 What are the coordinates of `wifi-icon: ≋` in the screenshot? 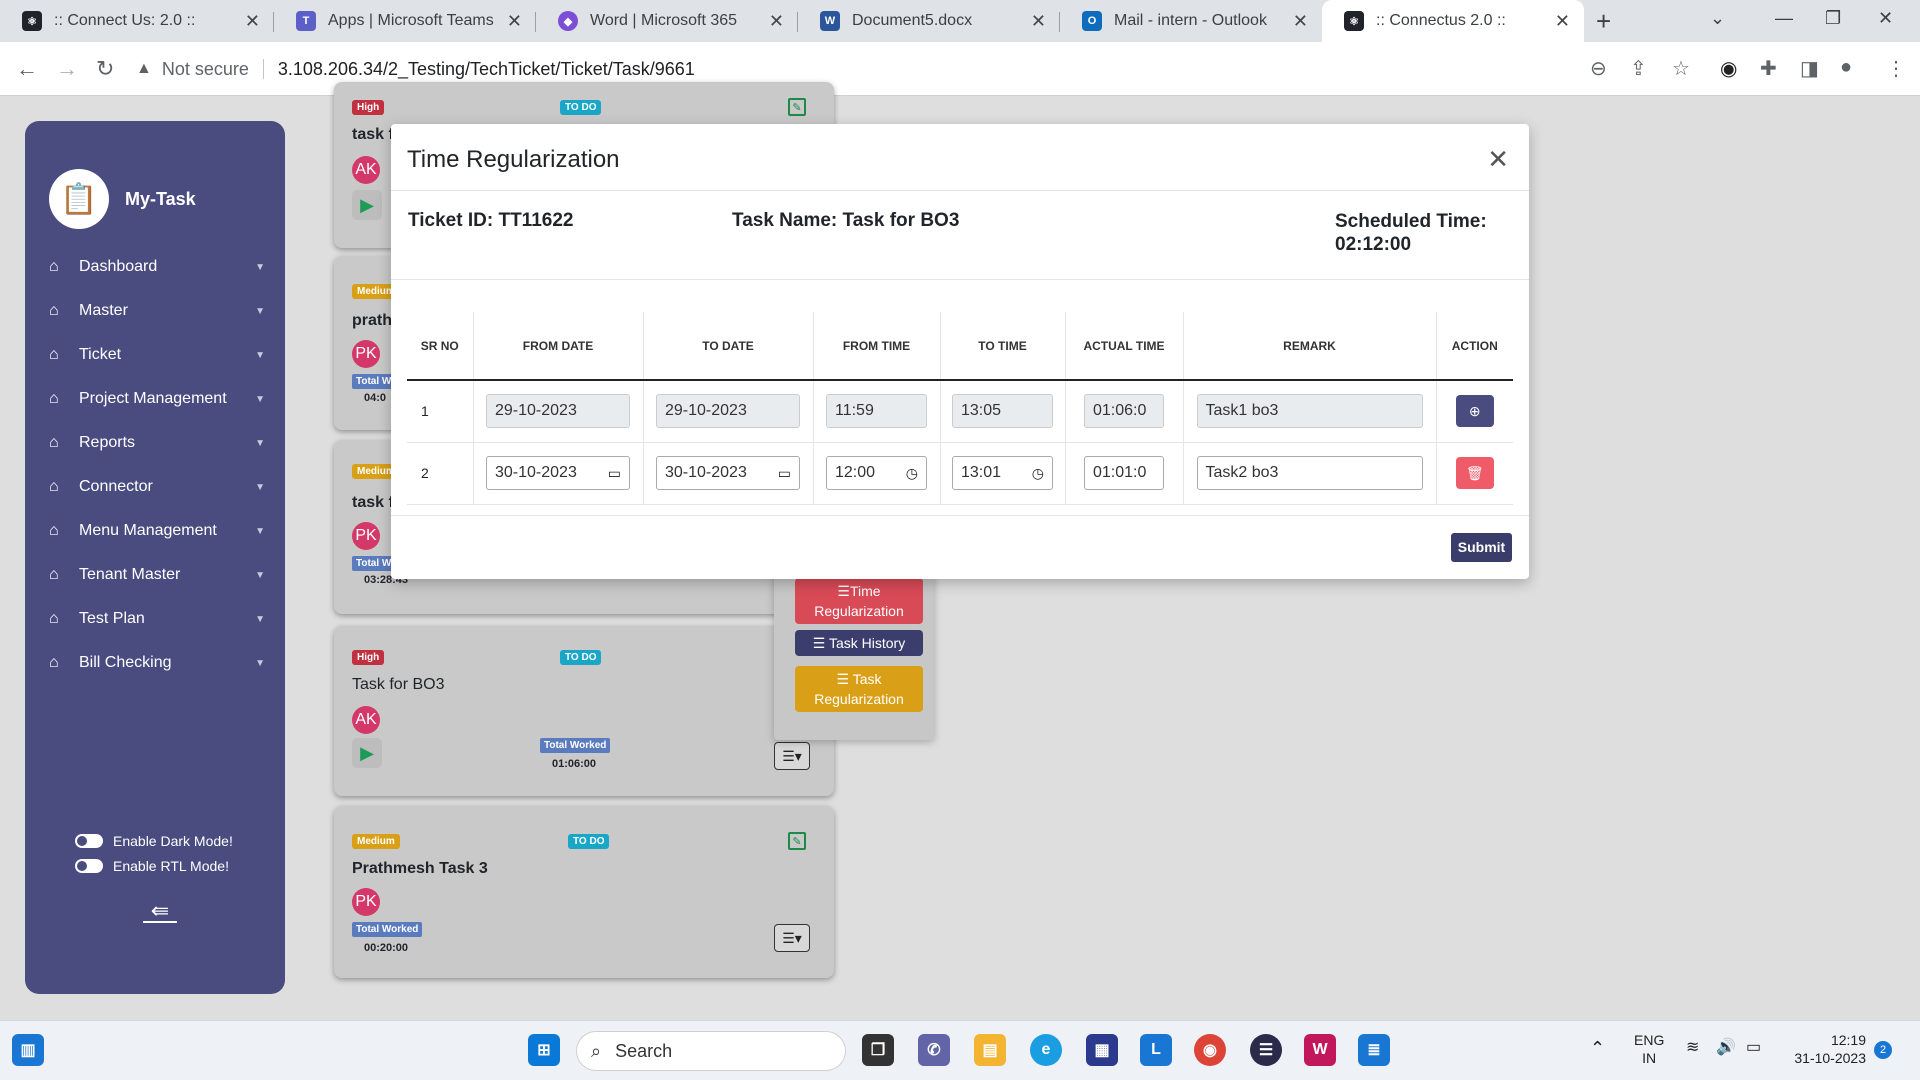 It's located at (1692, 1048).